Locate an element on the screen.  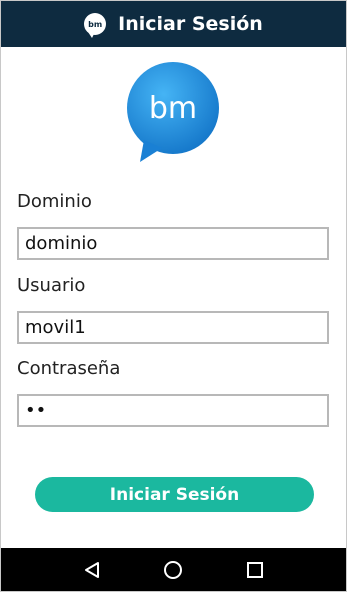
home-circle-icon is located at coordinates (173, 570).